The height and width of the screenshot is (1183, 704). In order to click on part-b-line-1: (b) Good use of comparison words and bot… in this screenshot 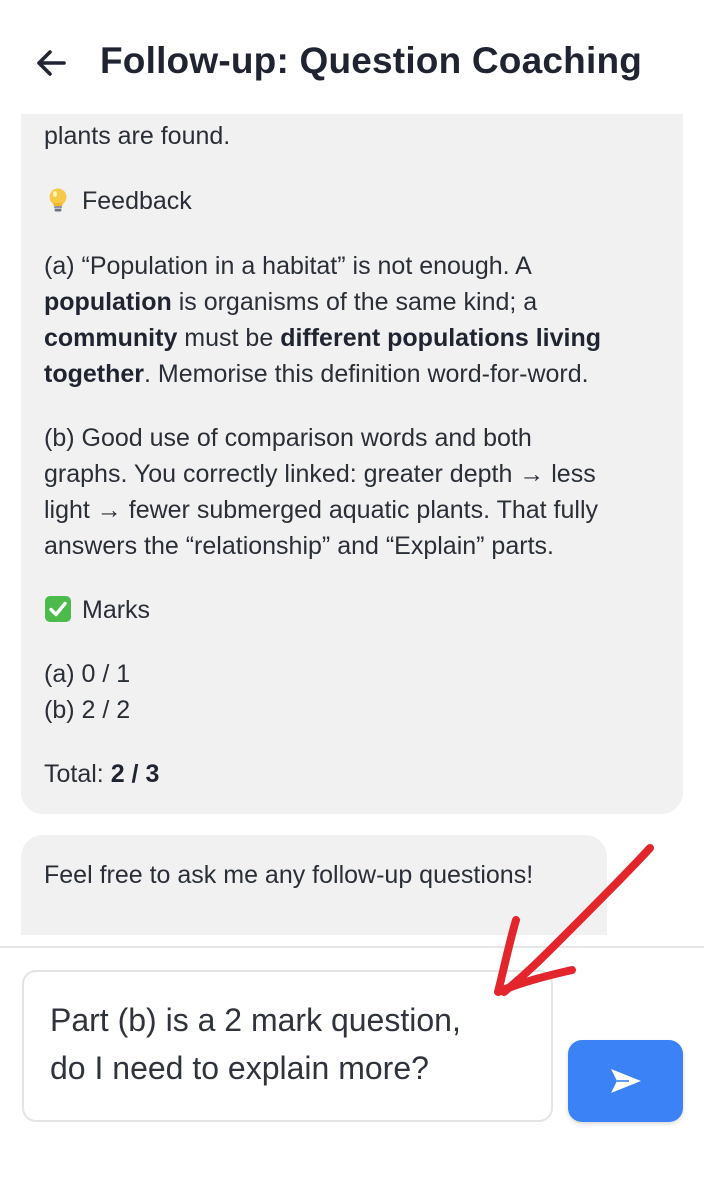, I will do `click(288, 438)`.